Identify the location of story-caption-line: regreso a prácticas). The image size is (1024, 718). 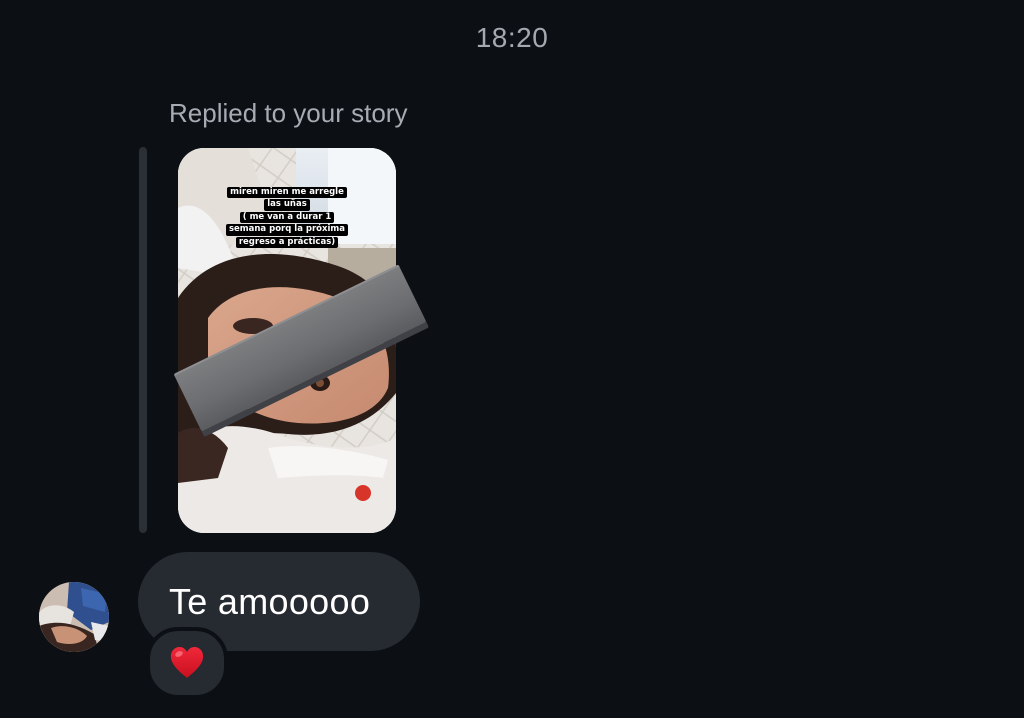
(287, 242).